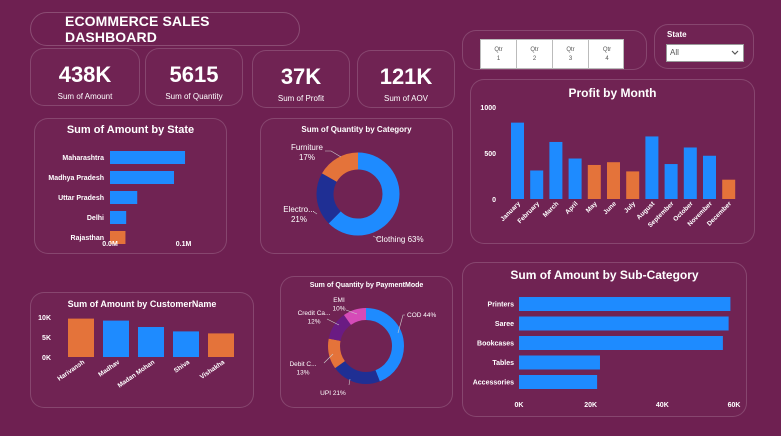 The height and width of the screenshot is (436, 781). What do you see at coordinates (353, 193) in the screenshot?
I see `quantity-by-category-chart: Clothing 63% Electro... 21% Furniture 17%` at bounding box center [353, 193].